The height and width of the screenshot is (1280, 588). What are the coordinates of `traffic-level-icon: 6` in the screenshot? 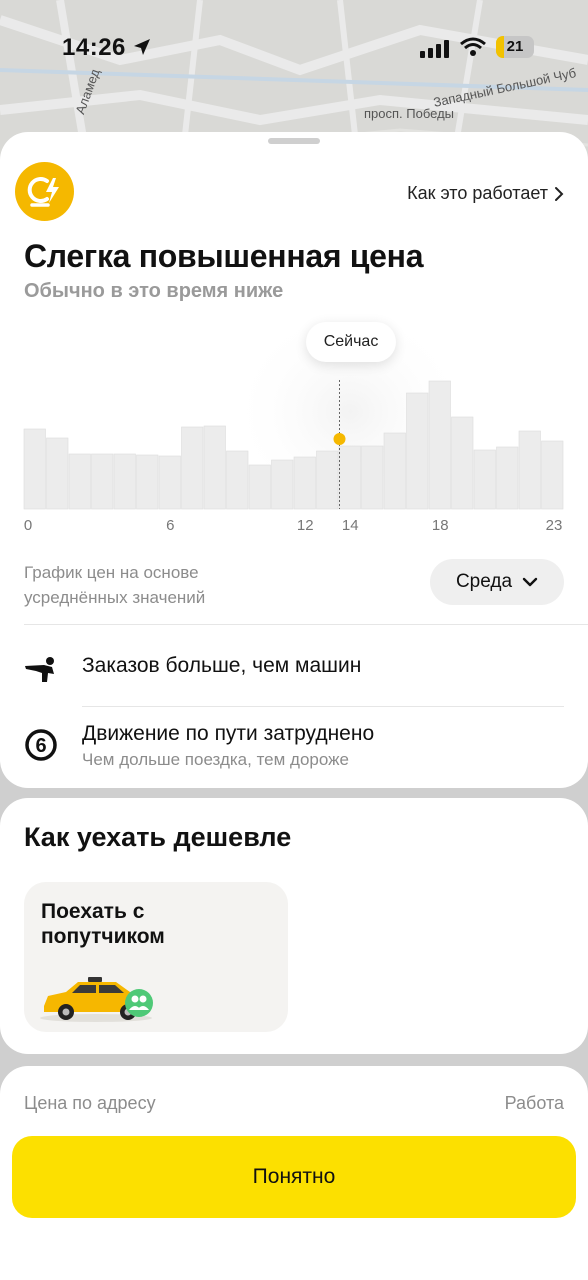 It's located at (41, 745).